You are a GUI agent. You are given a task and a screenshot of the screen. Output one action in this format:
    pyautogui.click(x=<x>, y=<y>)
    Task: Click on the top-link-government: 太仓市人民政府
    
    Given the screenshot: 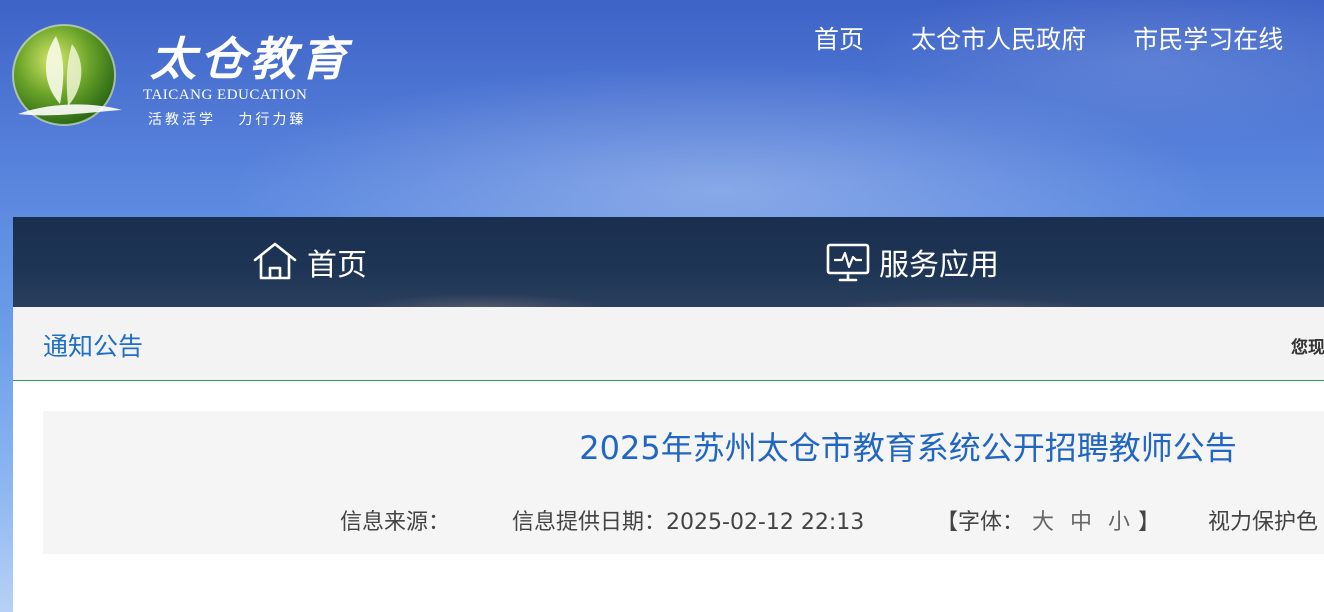 What is the action you would take?
    pyautogui.click(x=998, y=40)
    